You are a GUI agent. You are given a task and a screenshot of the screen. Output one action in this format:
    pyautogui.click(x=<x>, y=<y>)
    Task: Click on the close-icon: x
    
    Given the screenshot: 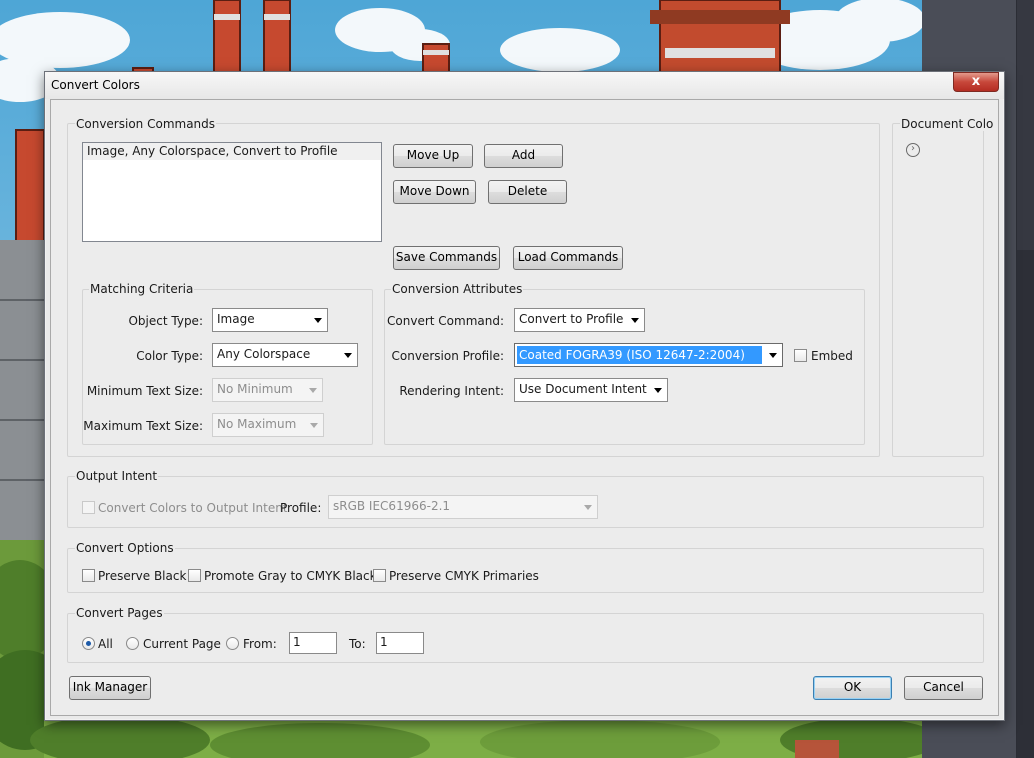 What is the action you would take?
    pyautogui.click(x=976, y=81)
    